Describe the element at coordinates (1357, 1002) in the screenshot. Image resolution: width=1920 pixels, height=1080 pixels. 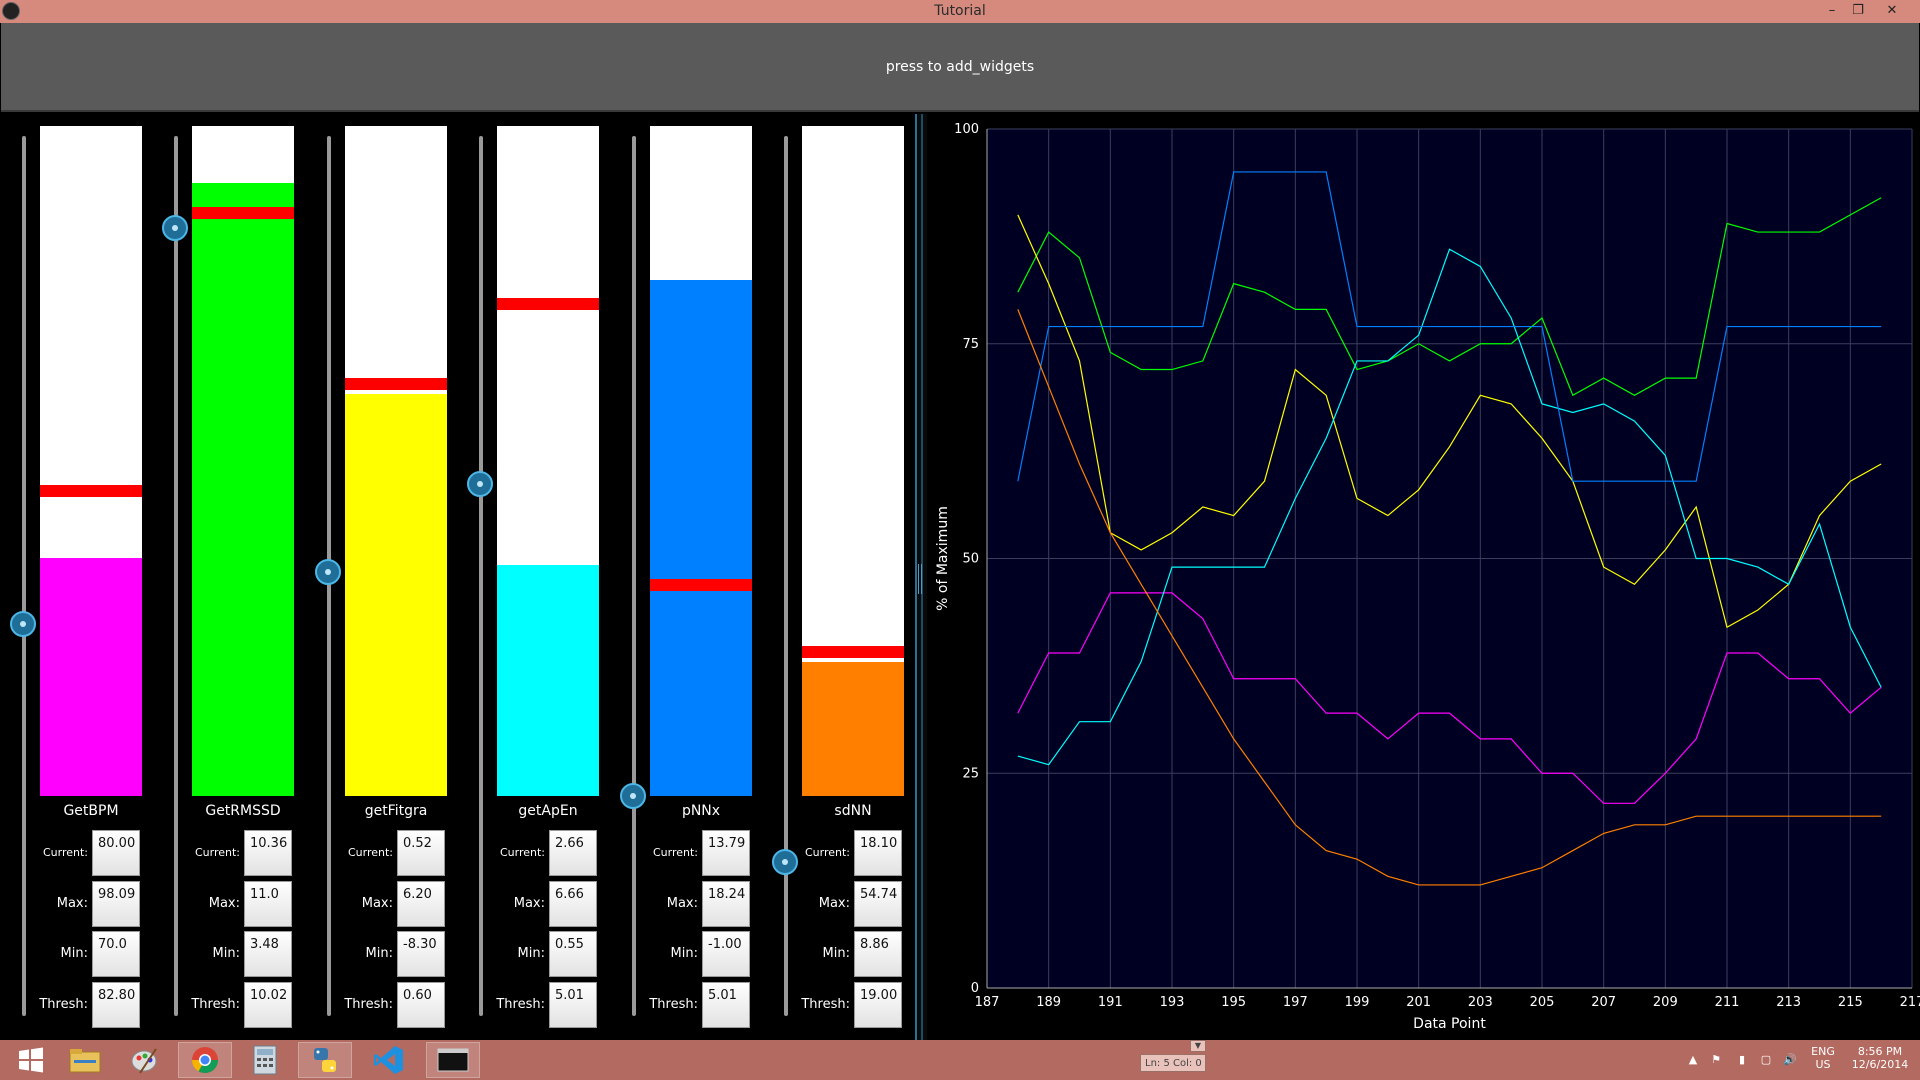
I see `x-tick-label: 199` at that location.